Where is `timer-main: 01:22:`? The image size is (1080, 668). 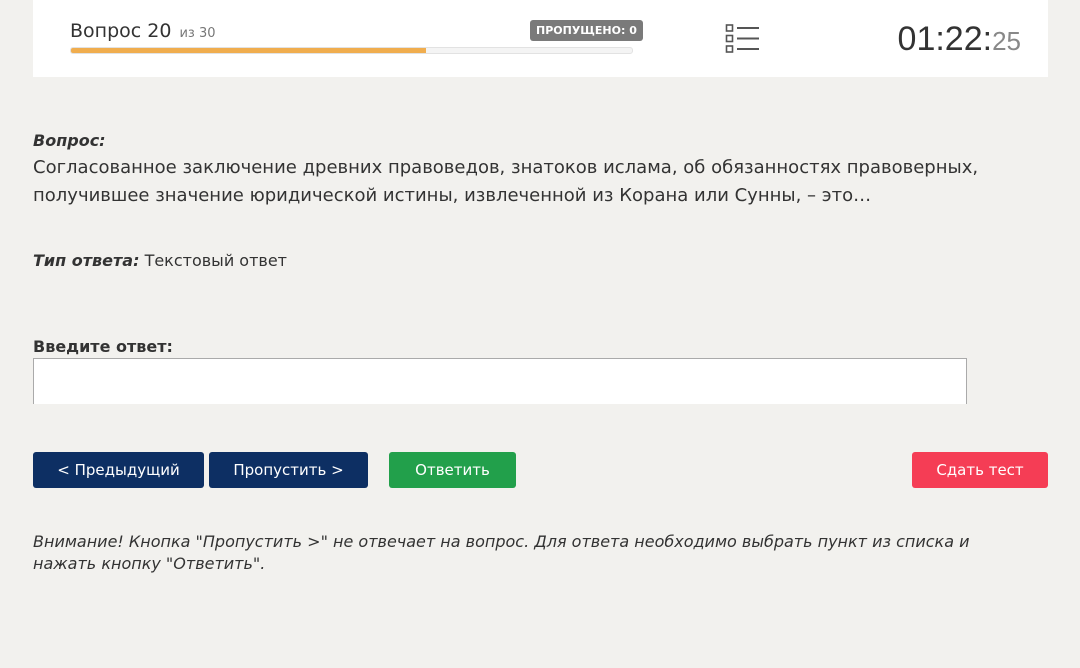
timer-main: 01:22: is located at coordinates (945, 39).